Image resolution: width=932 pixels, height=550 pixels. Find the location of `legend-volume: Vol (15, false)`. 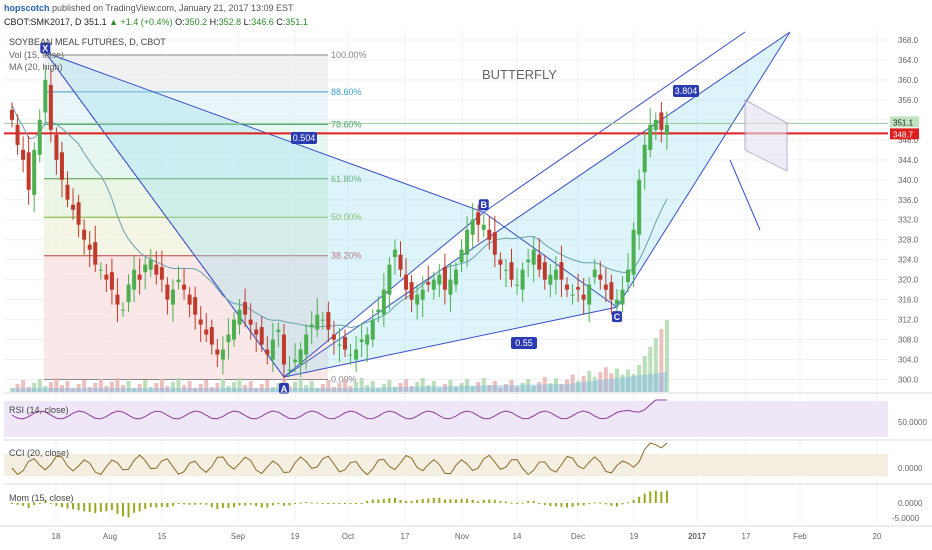

legend-volume: Vol (15, false) is located at coordinates (36, 55).